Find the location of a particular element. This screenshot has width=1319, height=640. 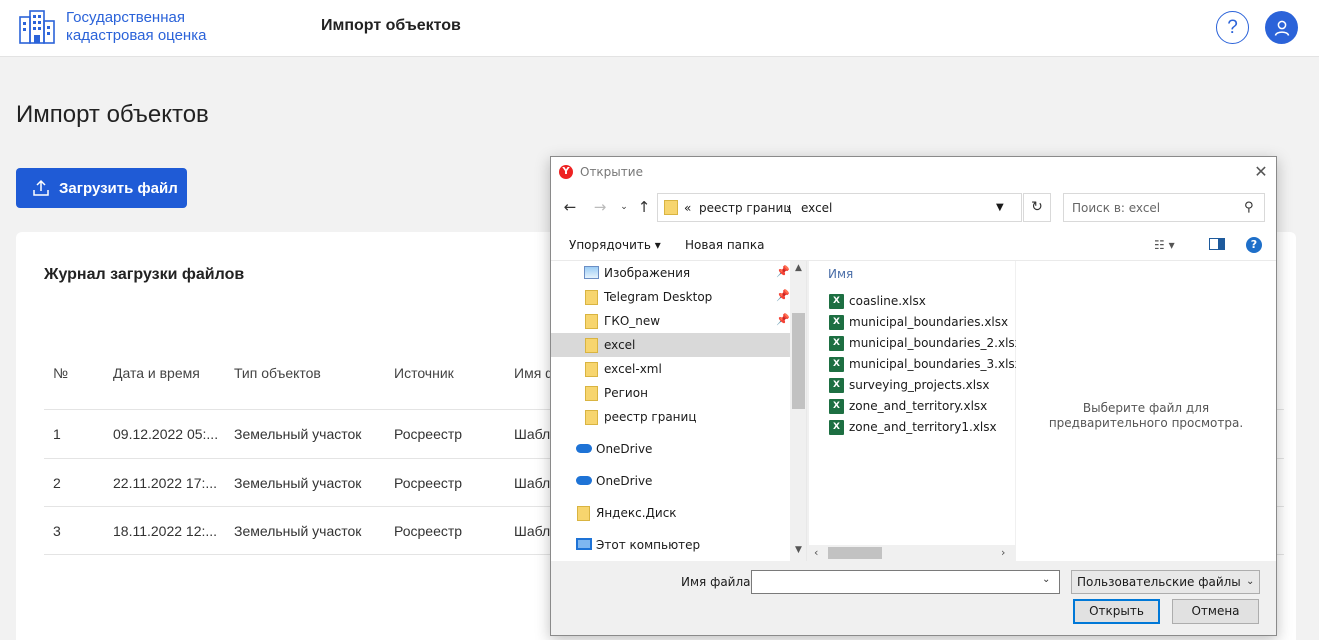

building-logo-icon is located at coordinates (37, 27).